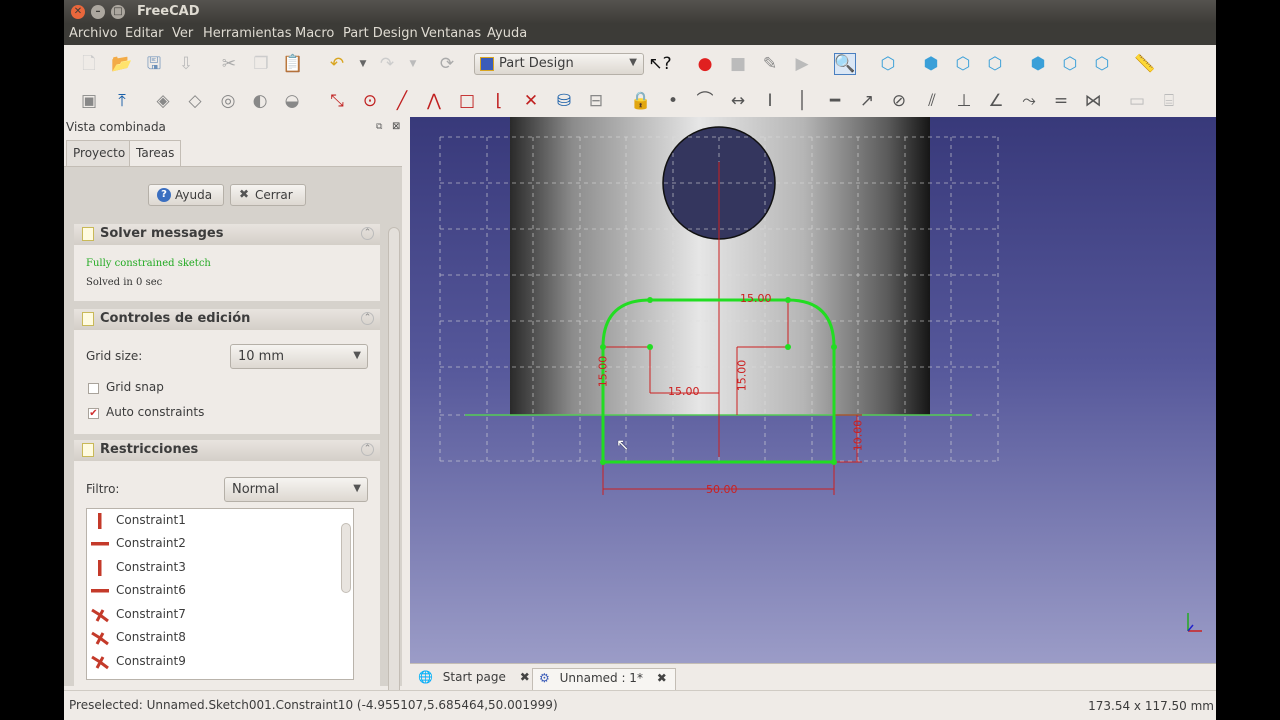 The image size is (1280, 720). Describe the element at coordinates (387, 64) in the screenshot. I see `redo-icon: ↷` at that location.